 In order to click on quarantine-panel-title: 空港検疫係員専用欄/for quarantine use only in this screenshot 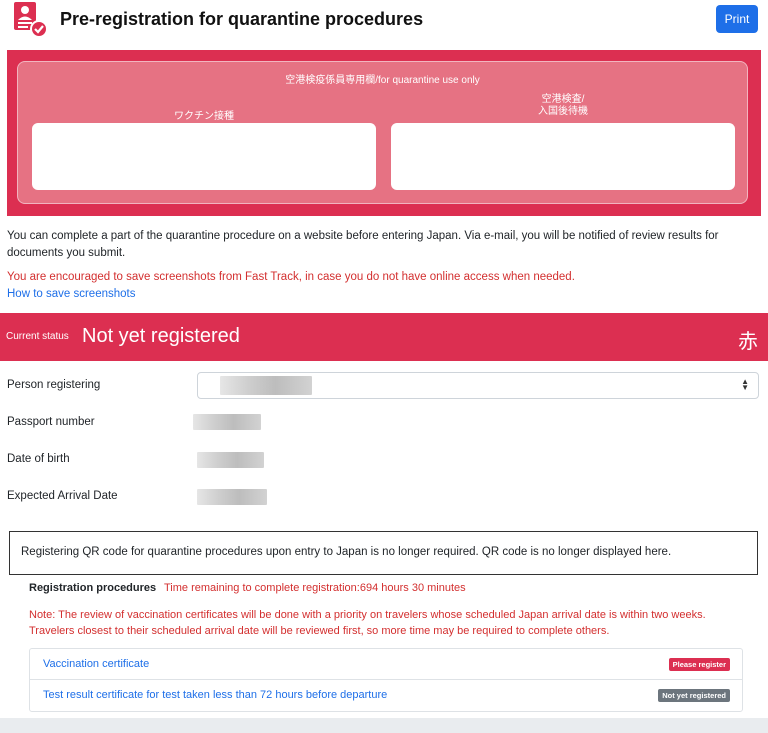, I will do `click(382, 80)`.